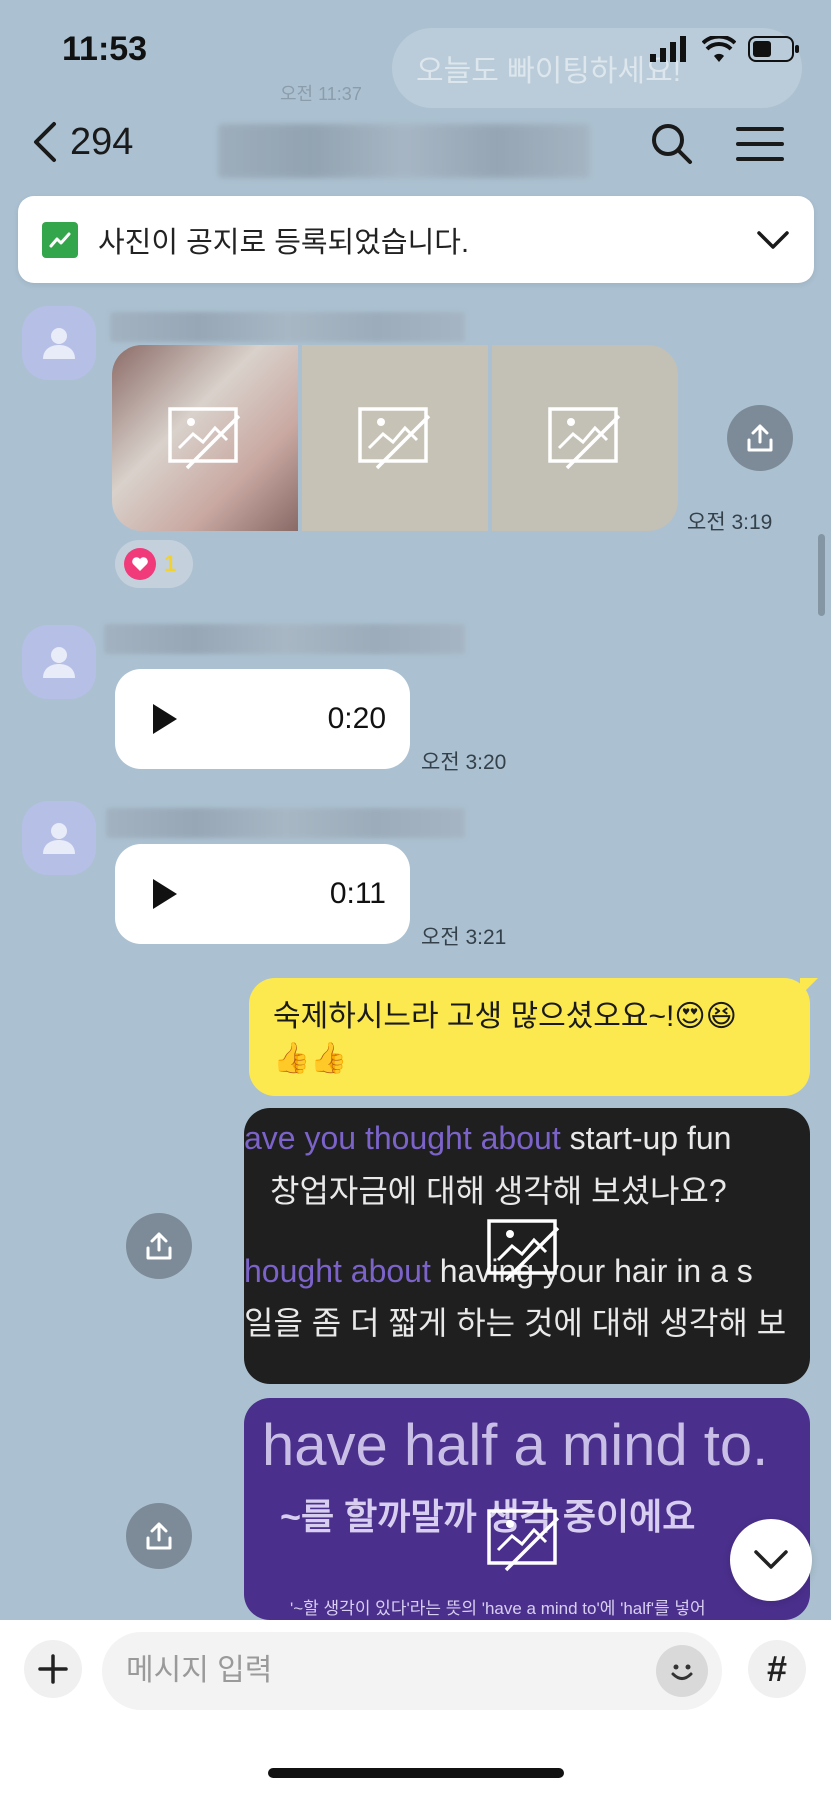 The width and height of the screenshot is (831, 1800). Describe the element at coordinates (262, 894) in the screenshot. I see `voice-message: 0:11` at that location.